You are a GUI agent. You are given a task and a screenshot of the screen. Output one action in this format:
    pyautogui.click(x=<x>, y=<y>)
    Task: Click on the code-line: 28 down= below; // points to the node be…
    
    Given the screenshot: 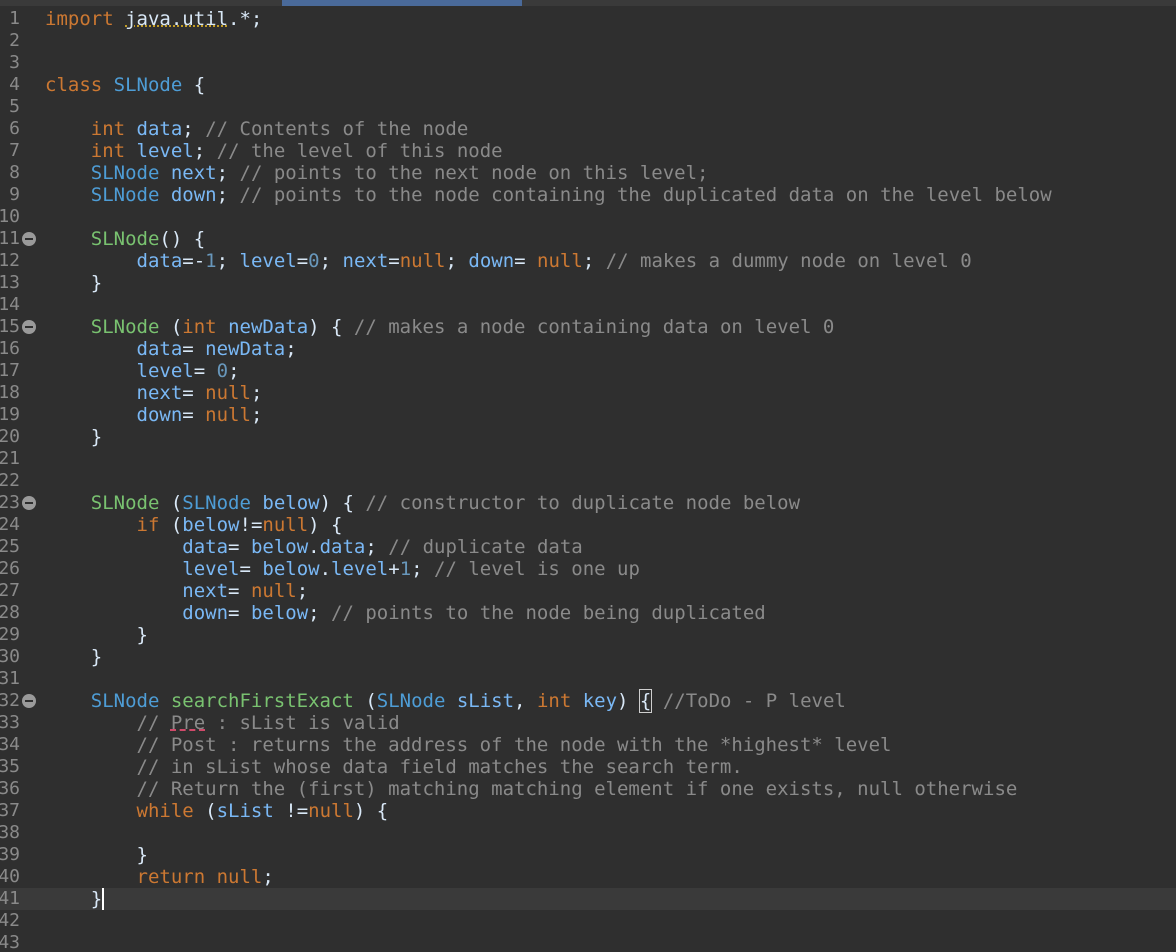 What is the action you would take?
    pyautogui.click(x=588, y=613)
    